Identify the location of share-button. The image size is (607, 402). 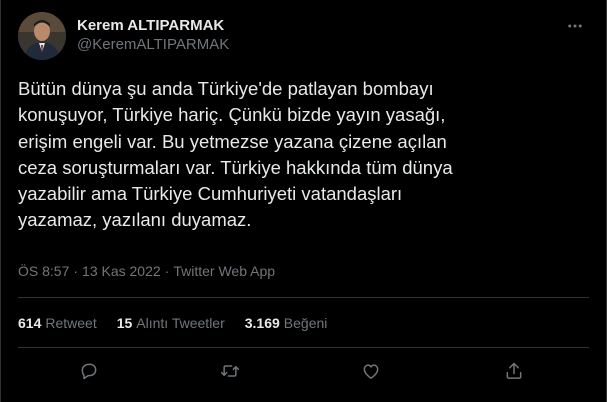
(514, 373).